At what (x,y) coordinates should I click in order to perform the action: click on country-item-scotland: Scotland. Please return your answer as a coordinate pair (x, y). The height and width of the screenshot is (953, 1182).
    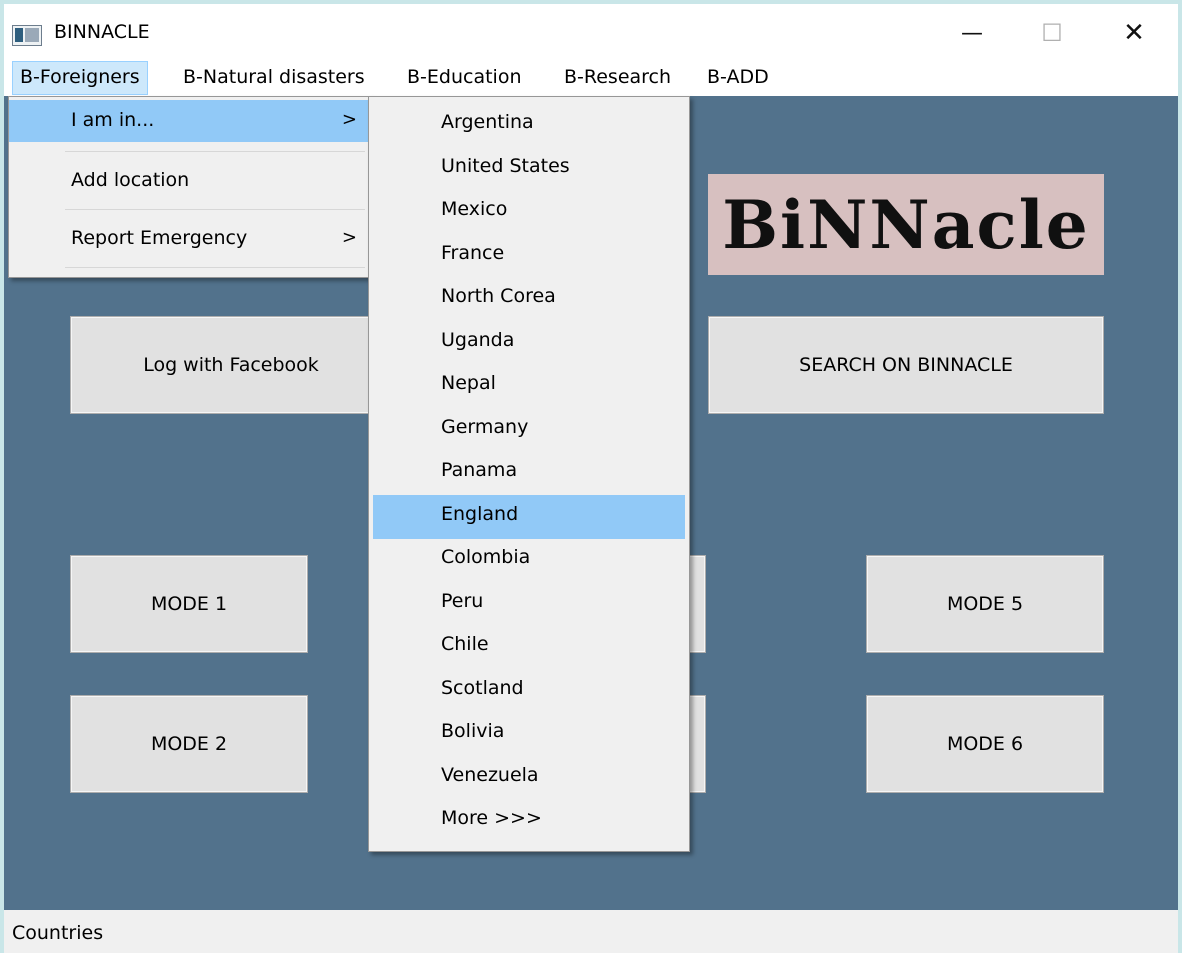
    Looking at the image, I should click on (529, 691).